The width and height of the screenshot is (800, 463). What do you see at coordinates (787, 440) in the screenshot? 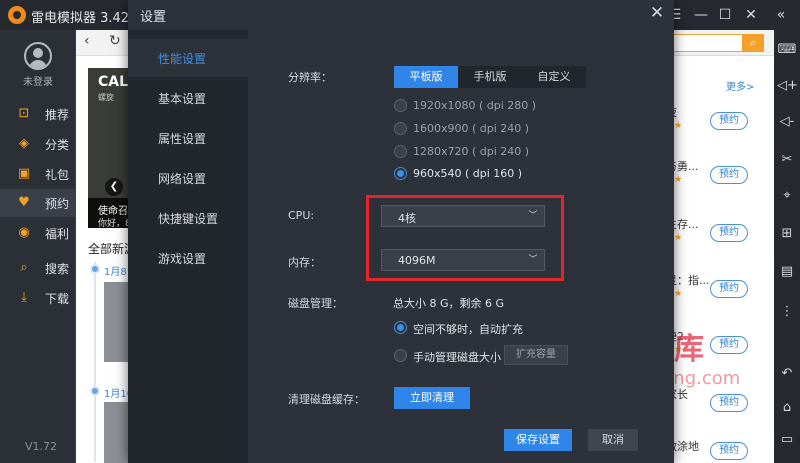
I see `recent-apps-icon: ▭` at bounding box center [787, 440].